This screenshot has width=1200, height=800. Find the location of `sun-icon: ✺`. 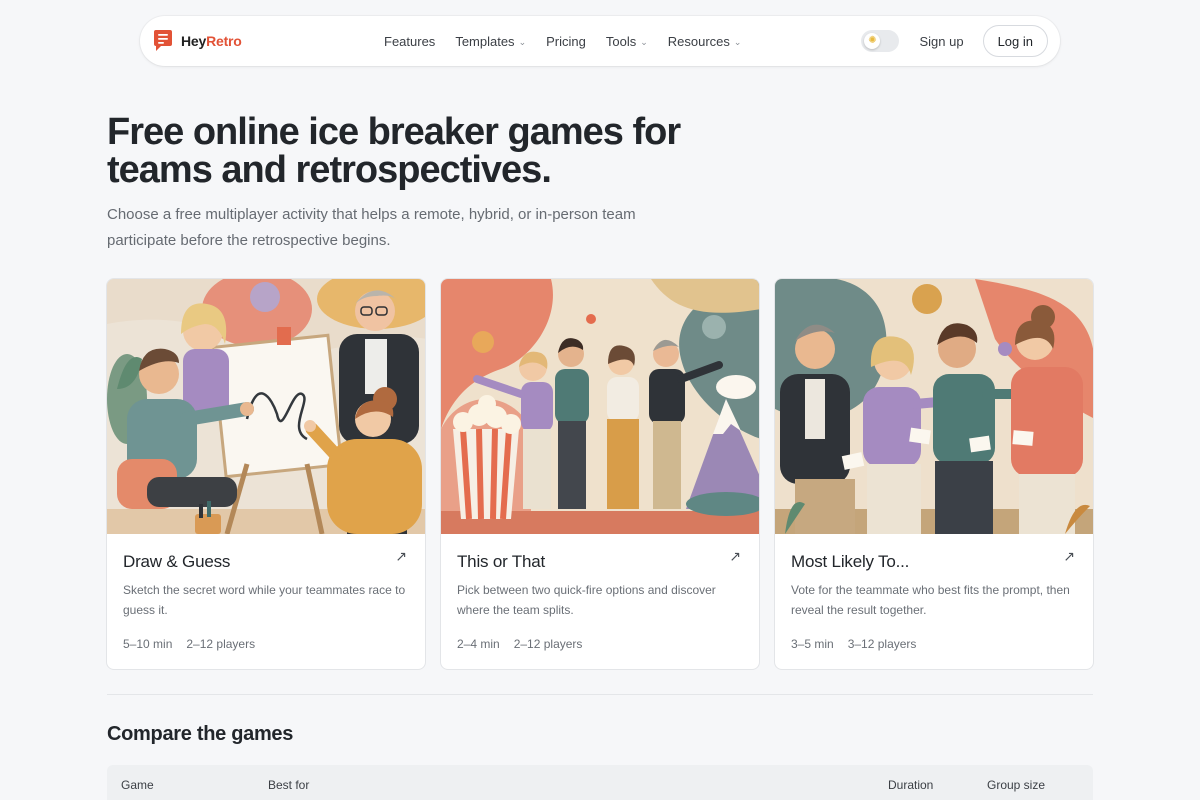

sun-icon: ✺ is located at coordinates (872, 41).